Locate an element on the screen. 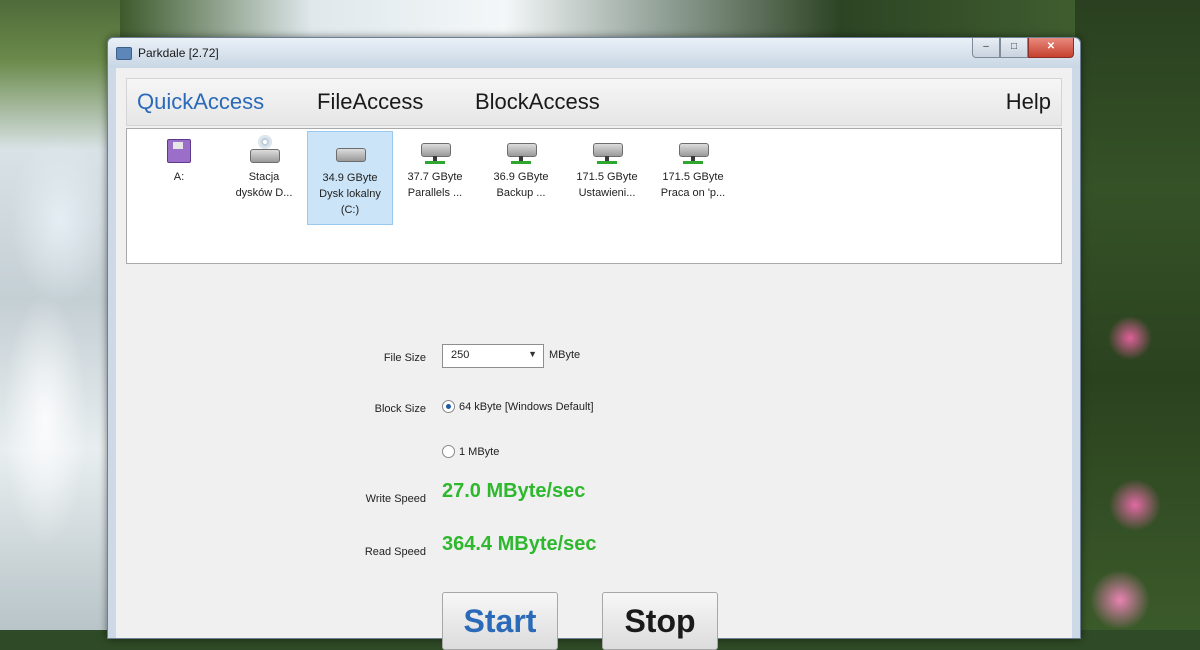 The width and height of the screenshot is (1200, 650). block-size-option-1m: 1 MByte is located at coordinates (470, 451).